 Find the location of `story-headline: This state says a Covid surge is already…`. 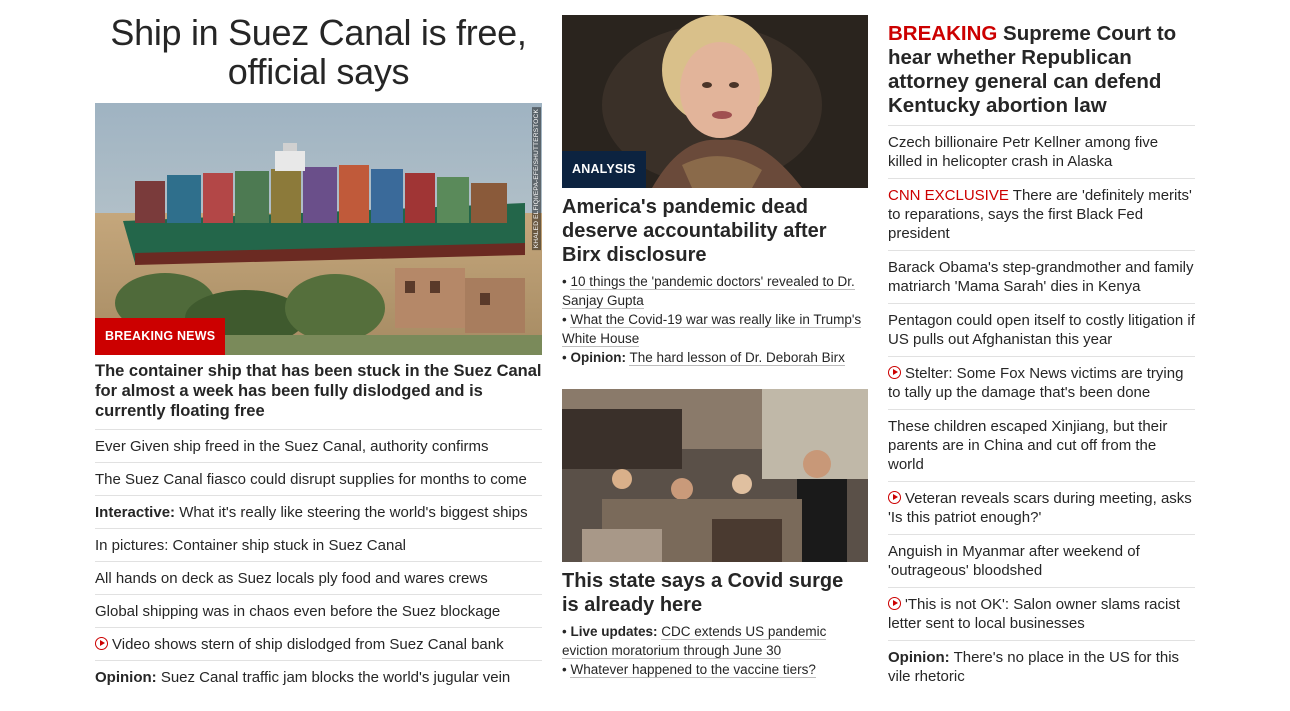

story-headline: This state says a Covid surge is already… is located at coordinates (712, 593).